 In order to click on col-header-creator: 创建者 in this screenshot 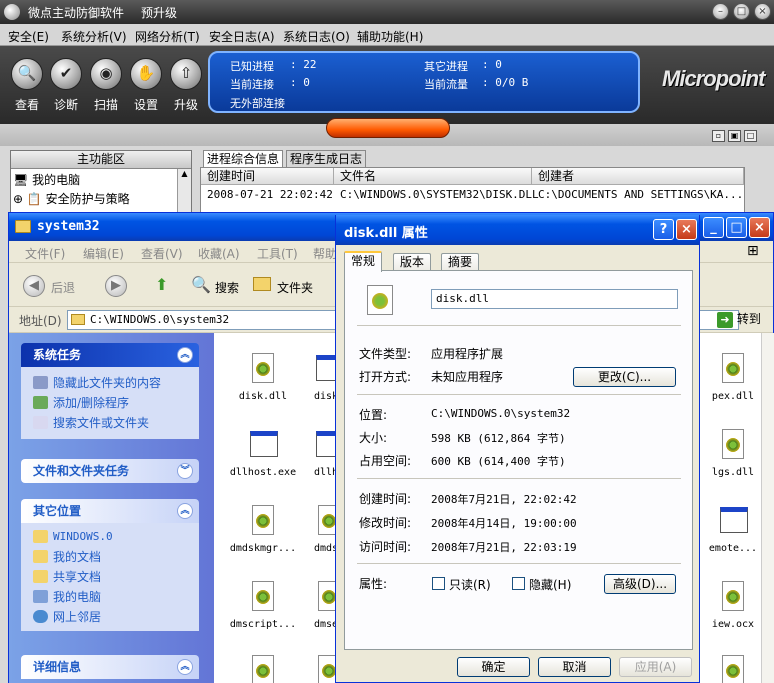, I will do `click(638, 176)`.